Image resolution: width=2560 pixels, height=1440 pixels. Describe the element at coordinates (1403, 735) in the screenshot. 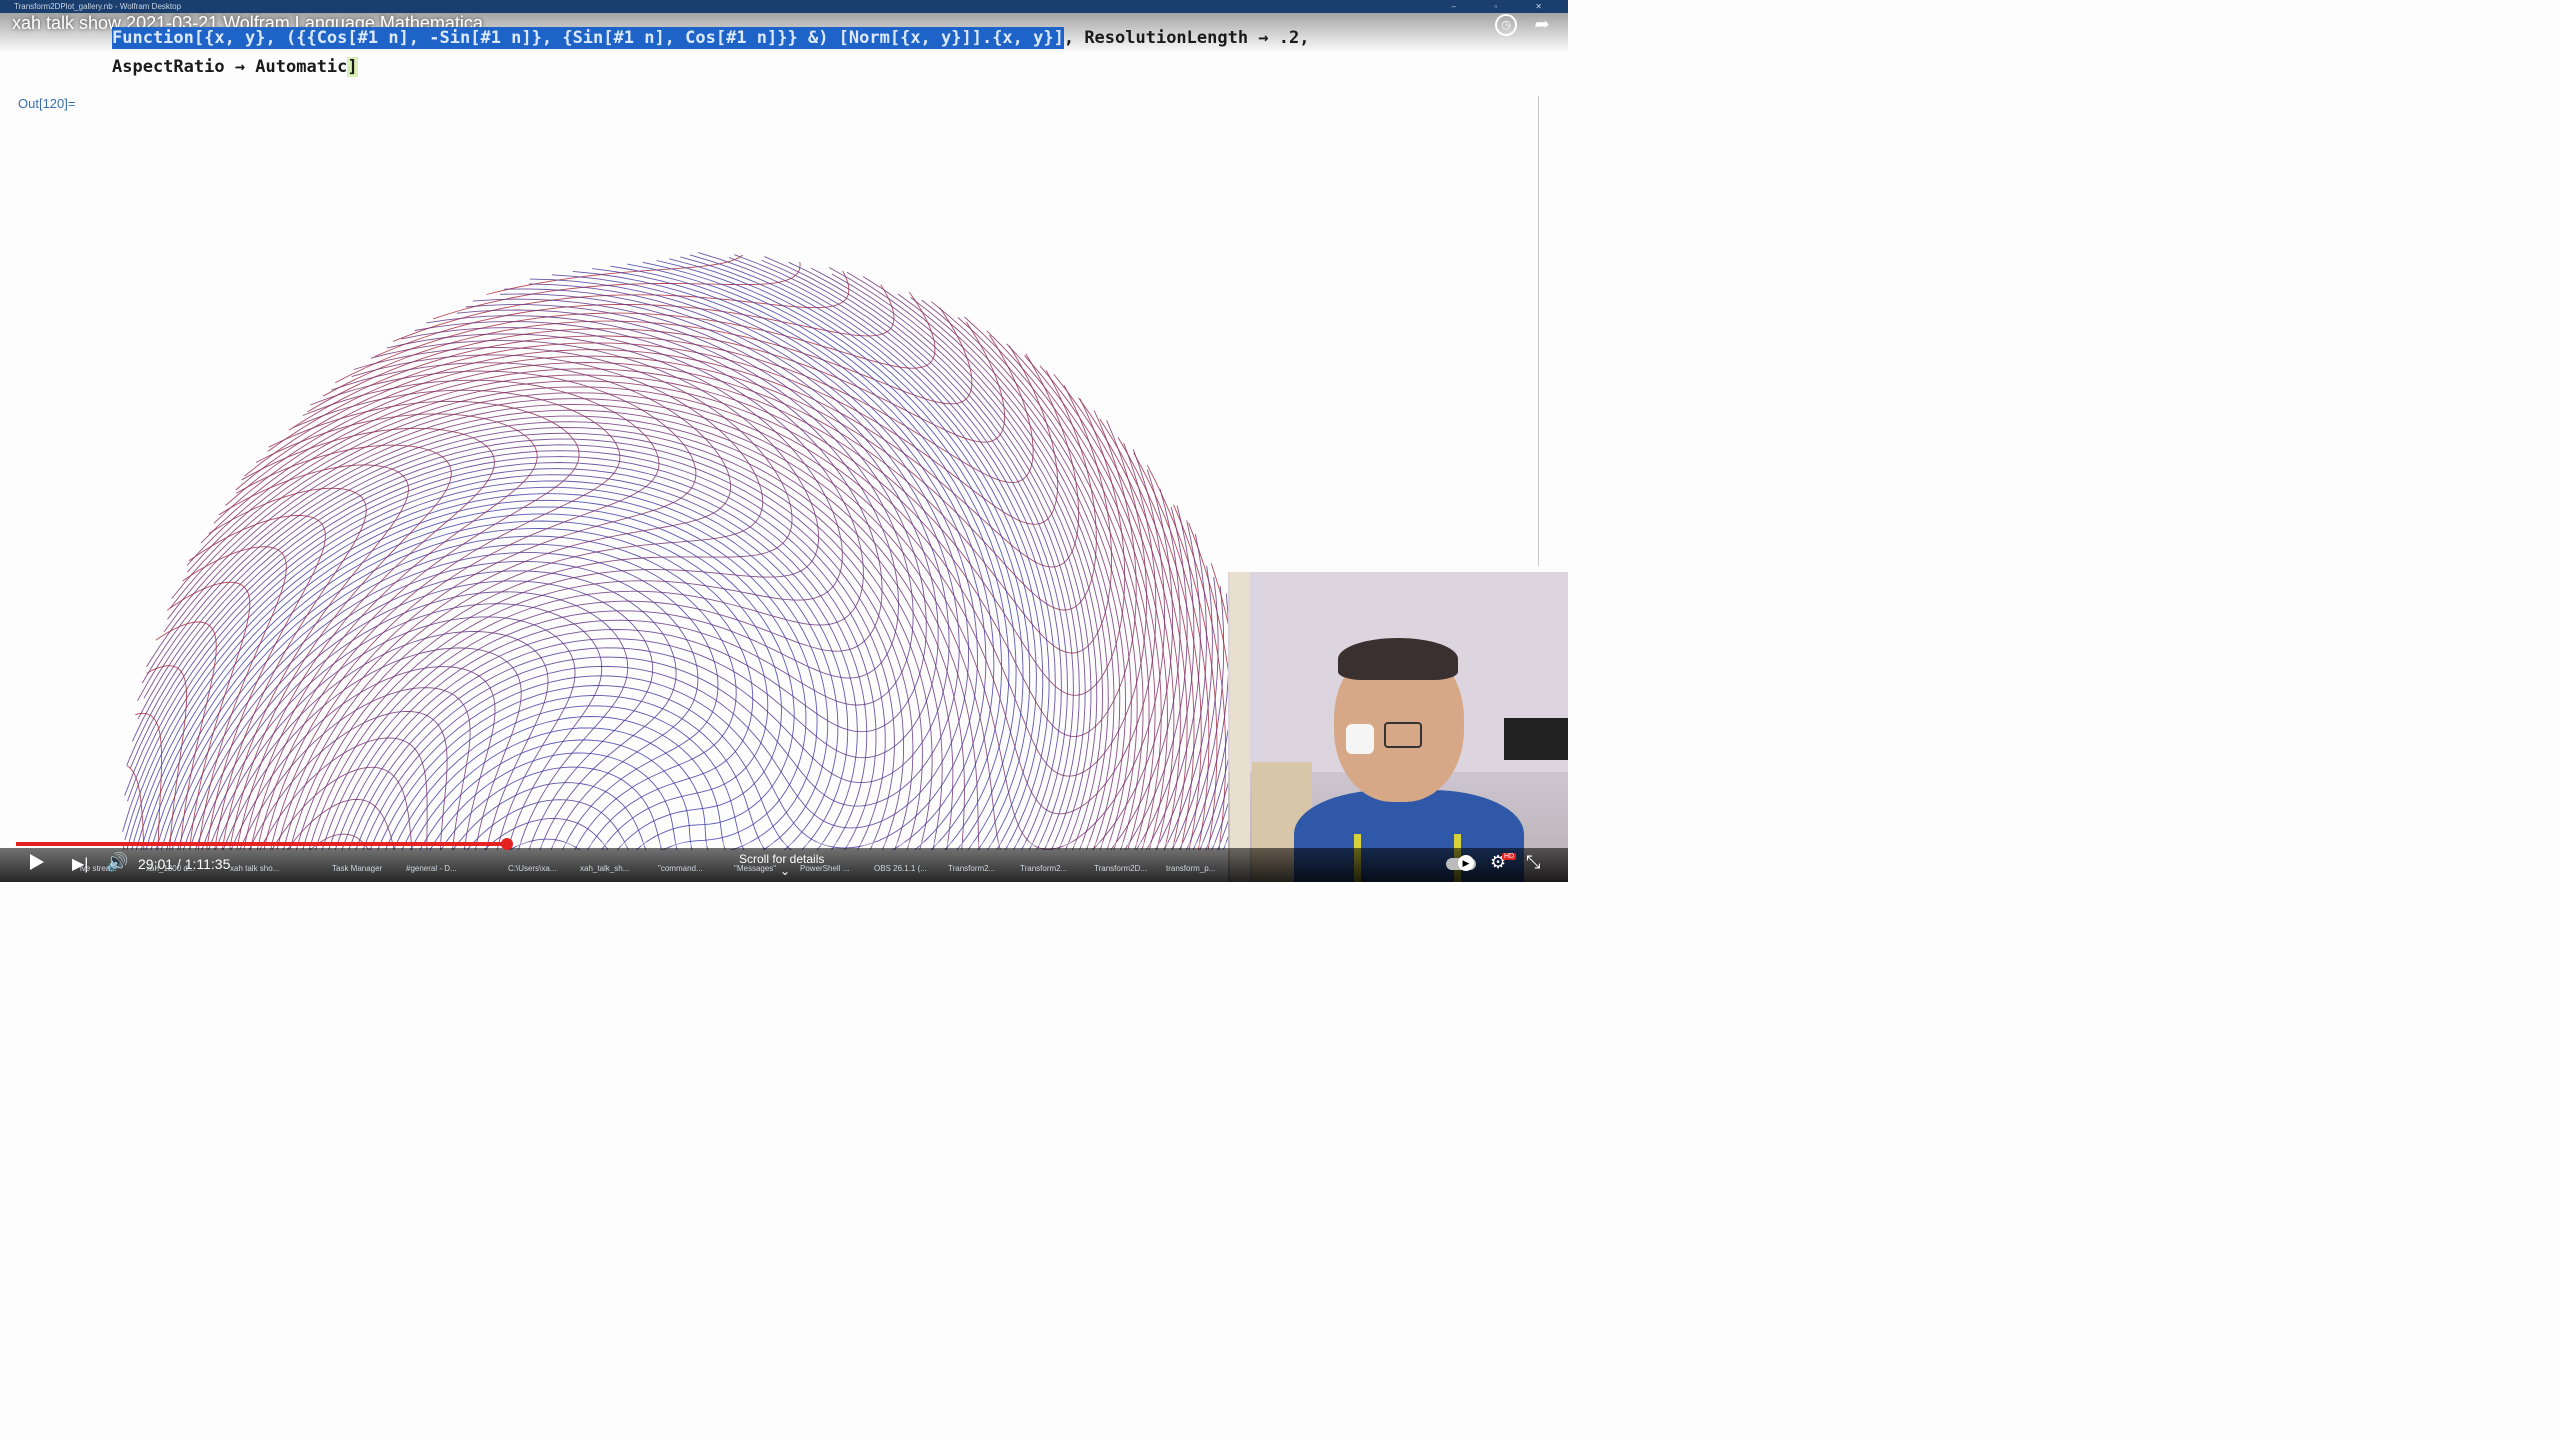

I see `glasses` at that location.